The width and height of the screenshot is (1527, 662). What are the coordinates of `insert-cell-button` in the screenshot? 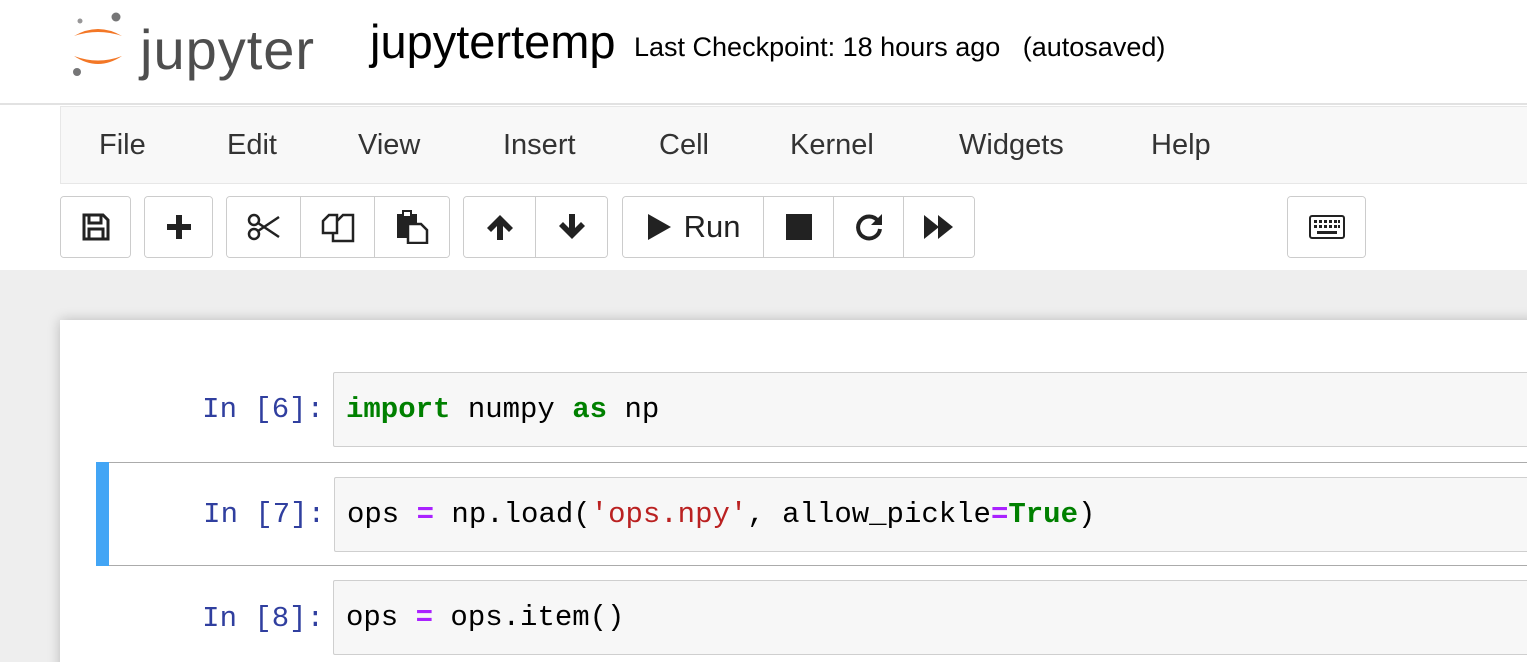 It's located at (178, 227).